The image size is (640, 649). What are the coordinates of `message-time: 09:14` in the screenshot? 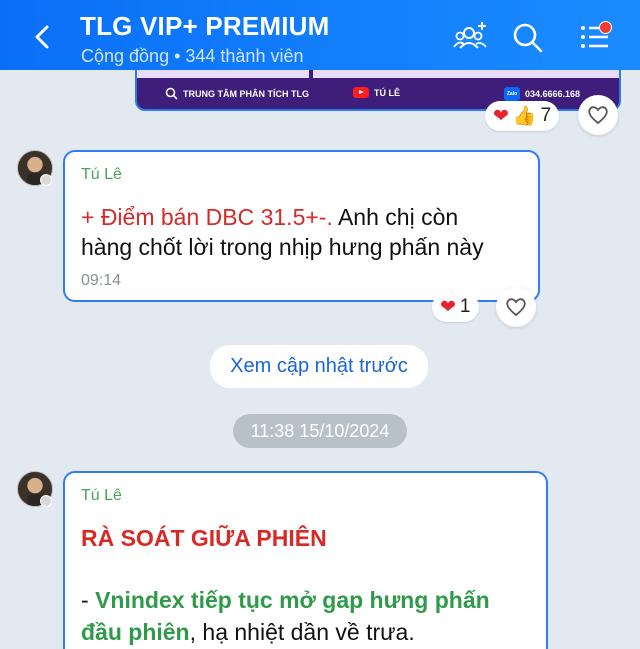 It's located at (101, 280).